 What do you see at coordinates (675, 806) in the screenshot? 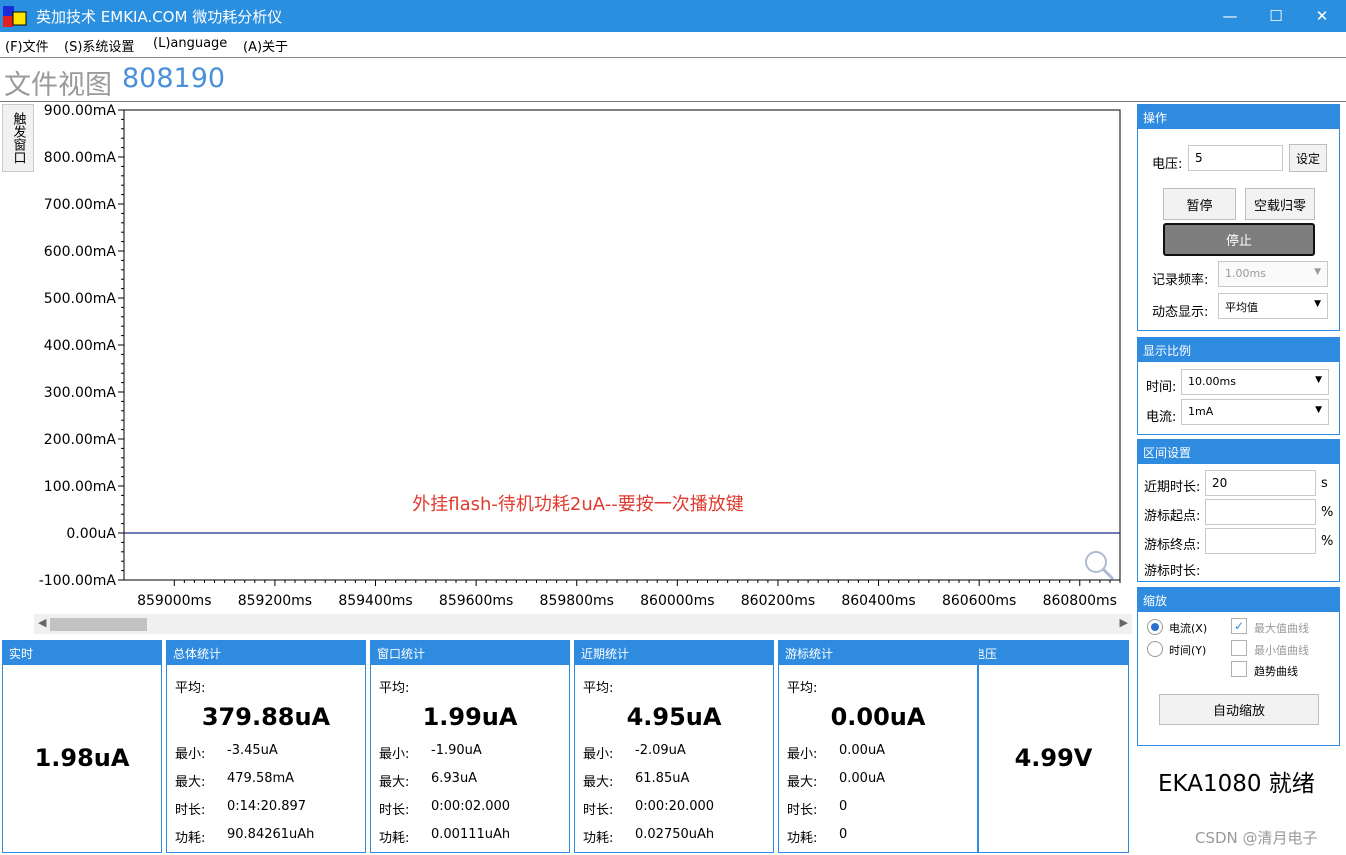
I see `dur-value: 0:00:20.000` at bounding box center [675, 806].